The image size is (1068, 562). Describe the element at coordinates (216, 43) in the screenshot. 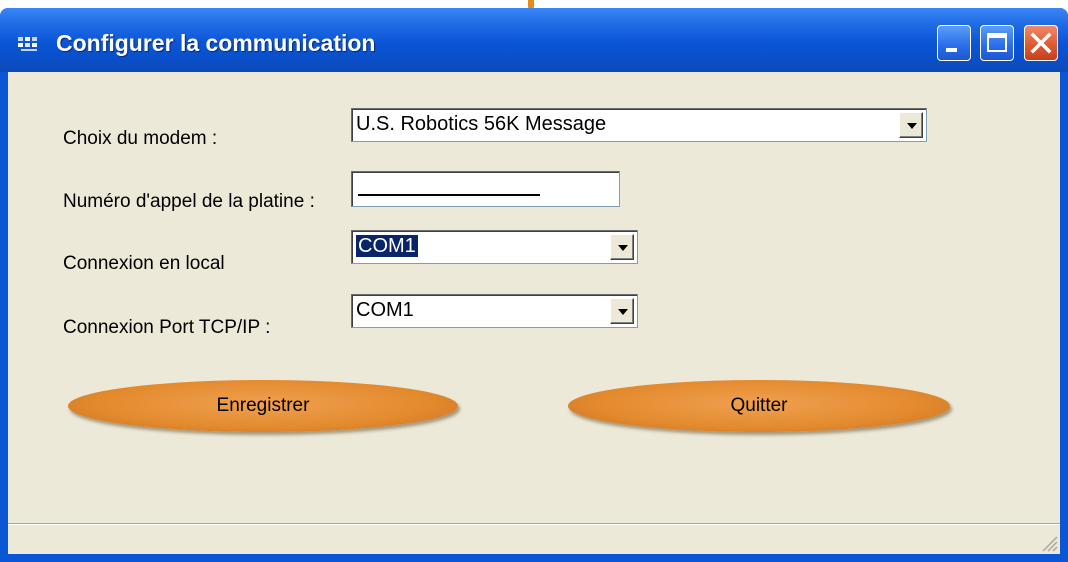

I see `window-title: Configurer la communication` at that location.